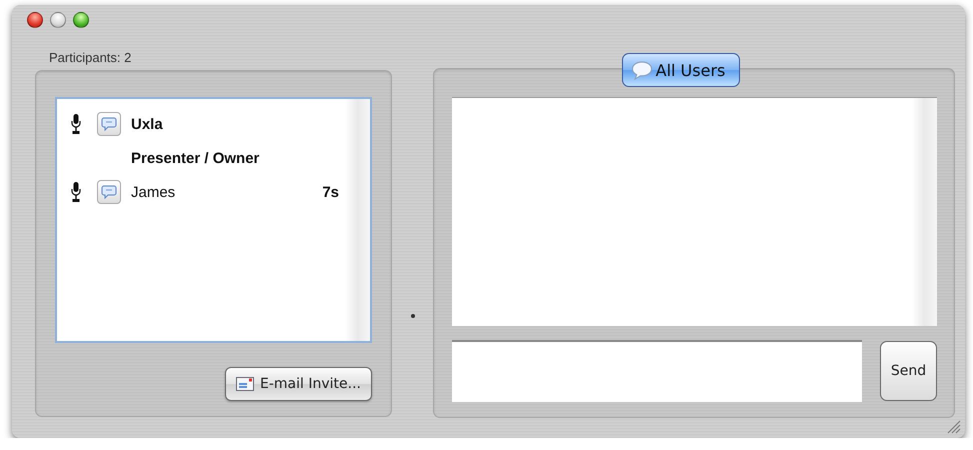 The image size is (973, 450). What do you see at coordinates (681, 70) in the screenshot?
I see `chat-tab: All Users` at bounding box center [681, 70].